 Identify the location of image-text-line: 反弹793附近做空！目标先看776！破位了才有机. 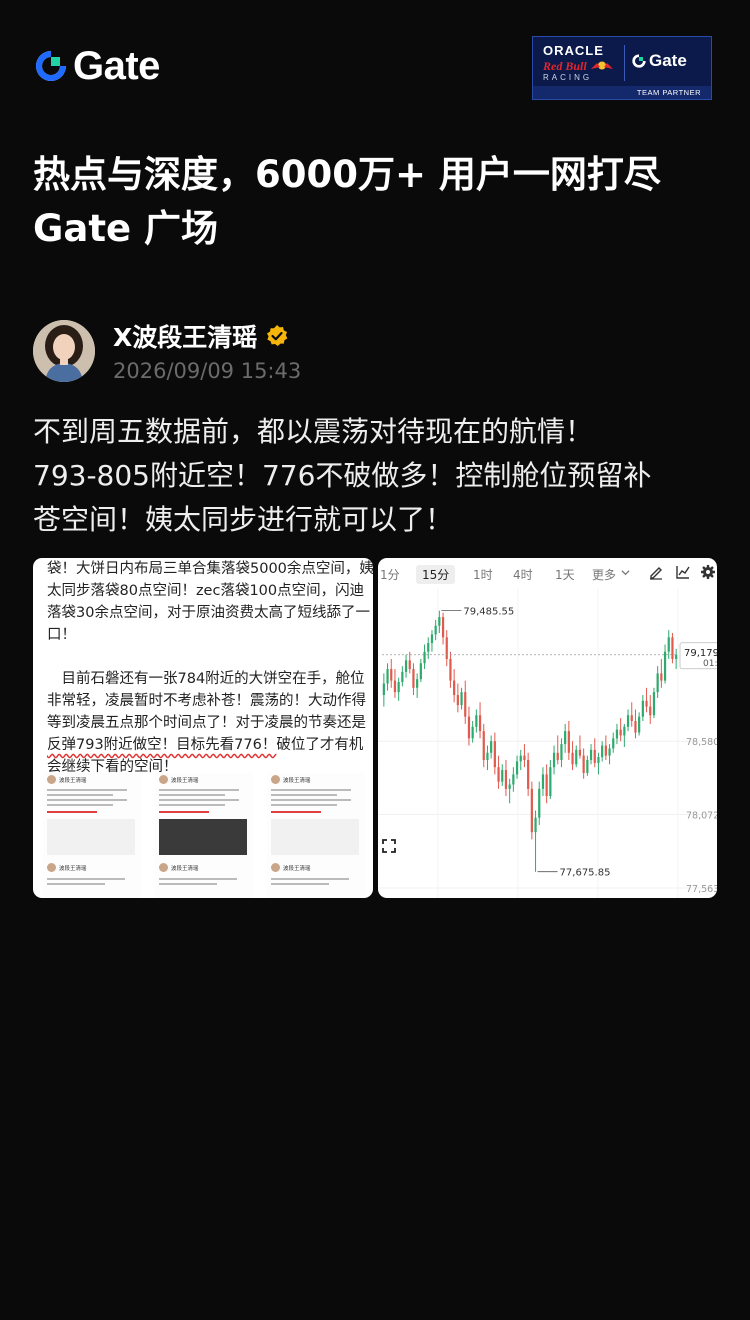
(209, 745).